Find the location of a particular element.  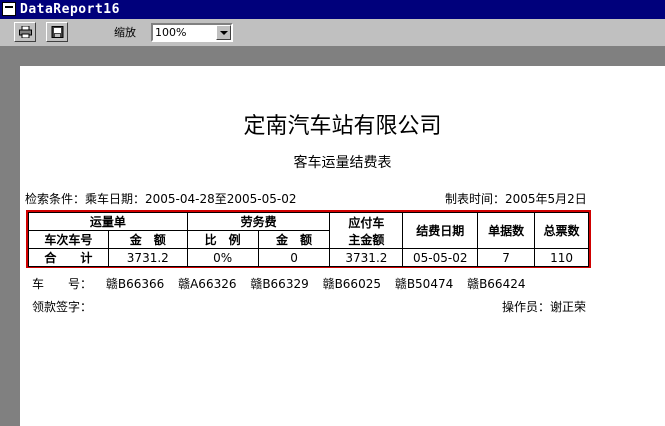

sign-label: 领款签字： is located at coordinates (62, 307).